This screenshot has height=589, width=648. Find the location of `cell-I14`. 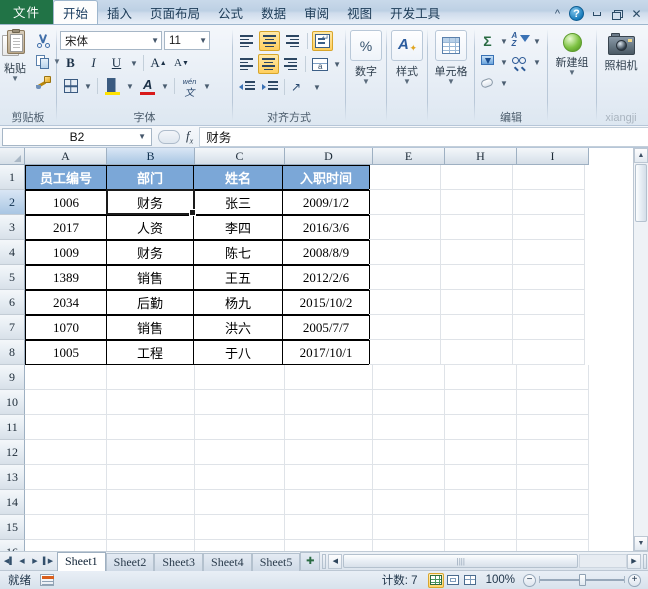

cell-I14 is located at coordinates (553, 502).